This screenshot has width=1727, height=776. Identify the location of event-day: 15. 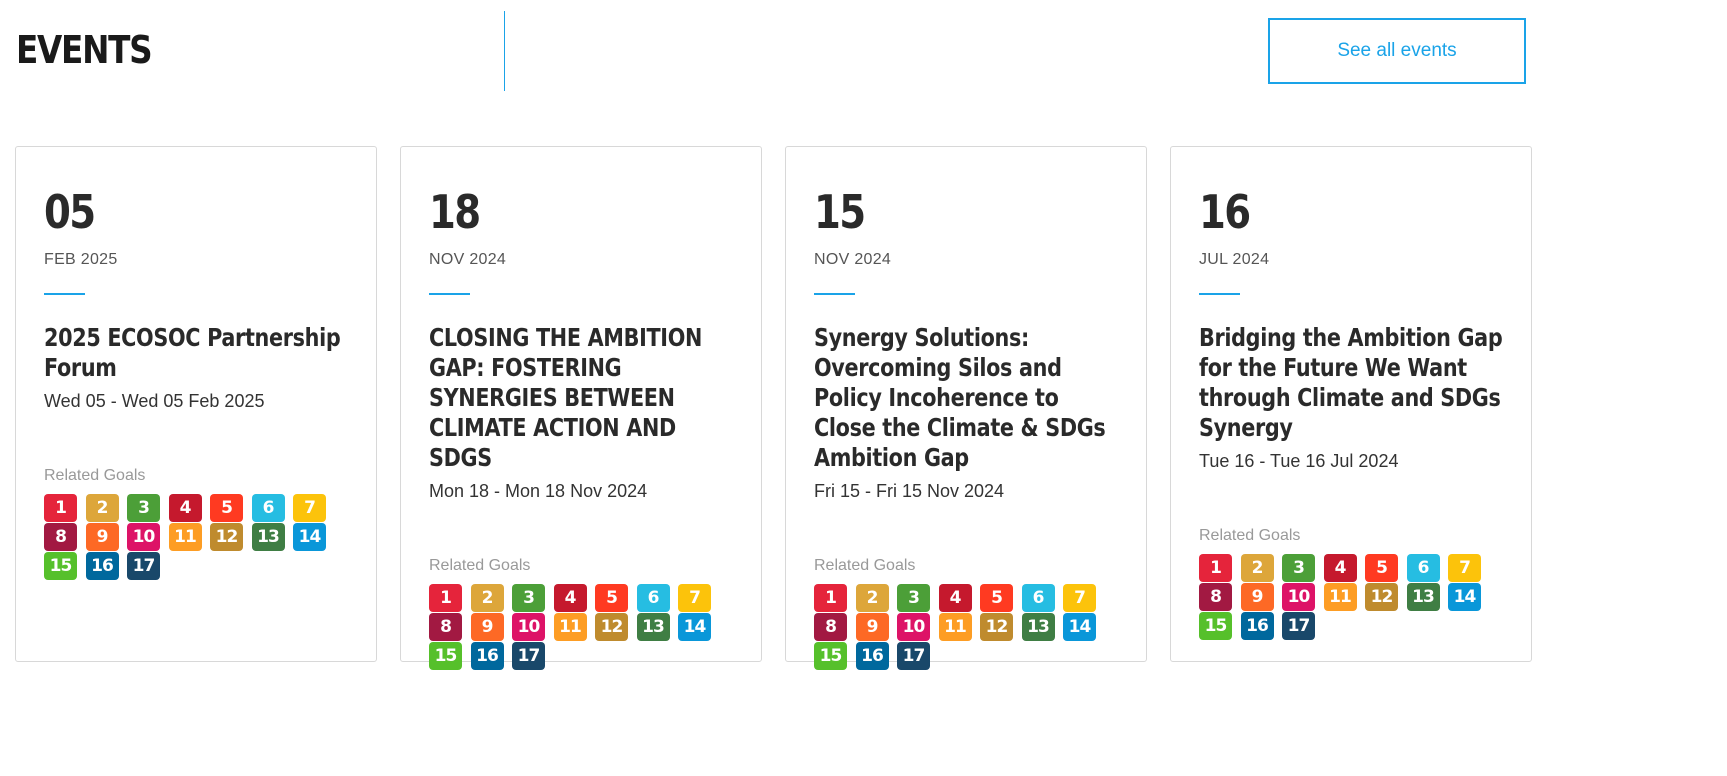
(840, 212).